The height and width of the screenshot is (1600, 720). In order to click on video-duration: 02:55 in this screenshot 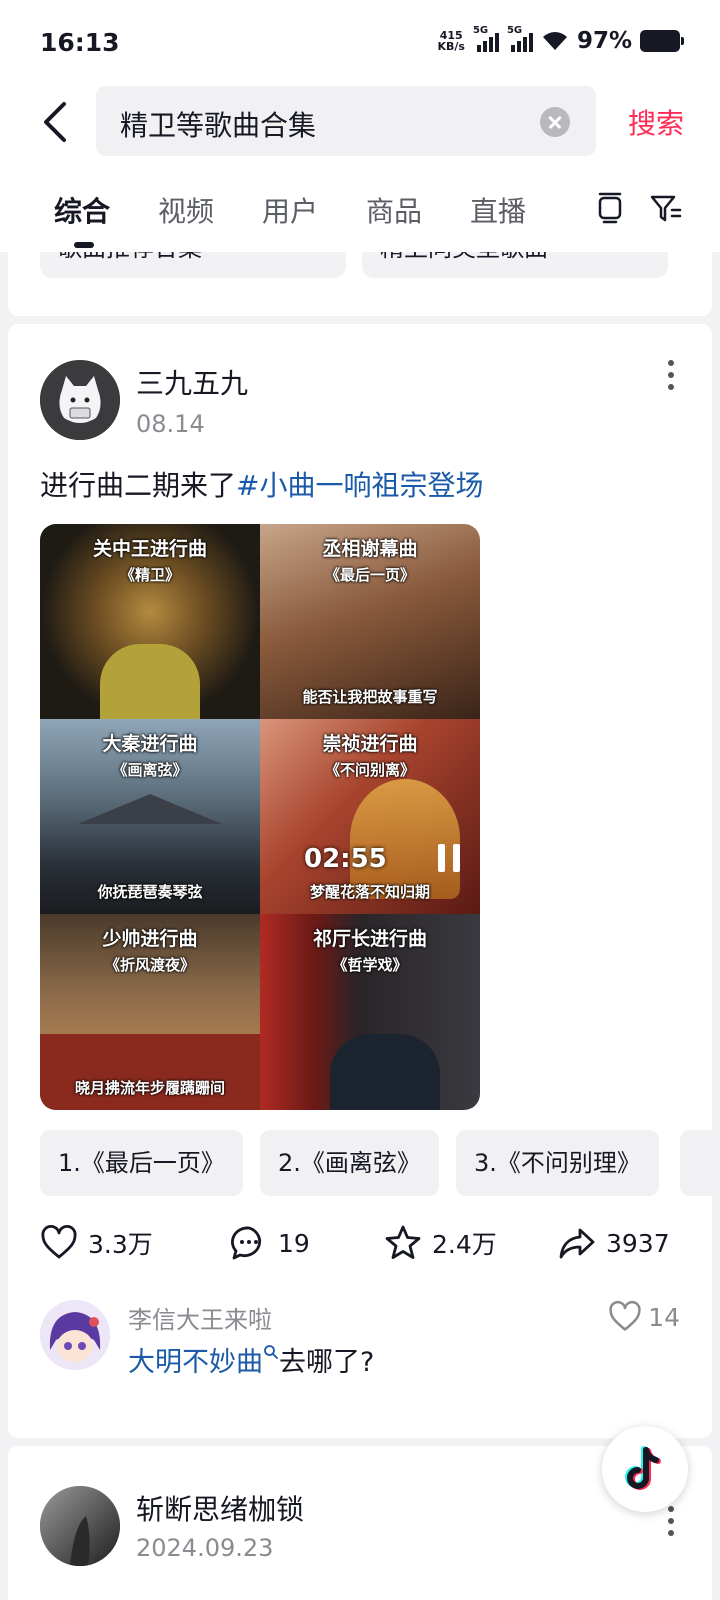, I will do `click(345, 859)`.